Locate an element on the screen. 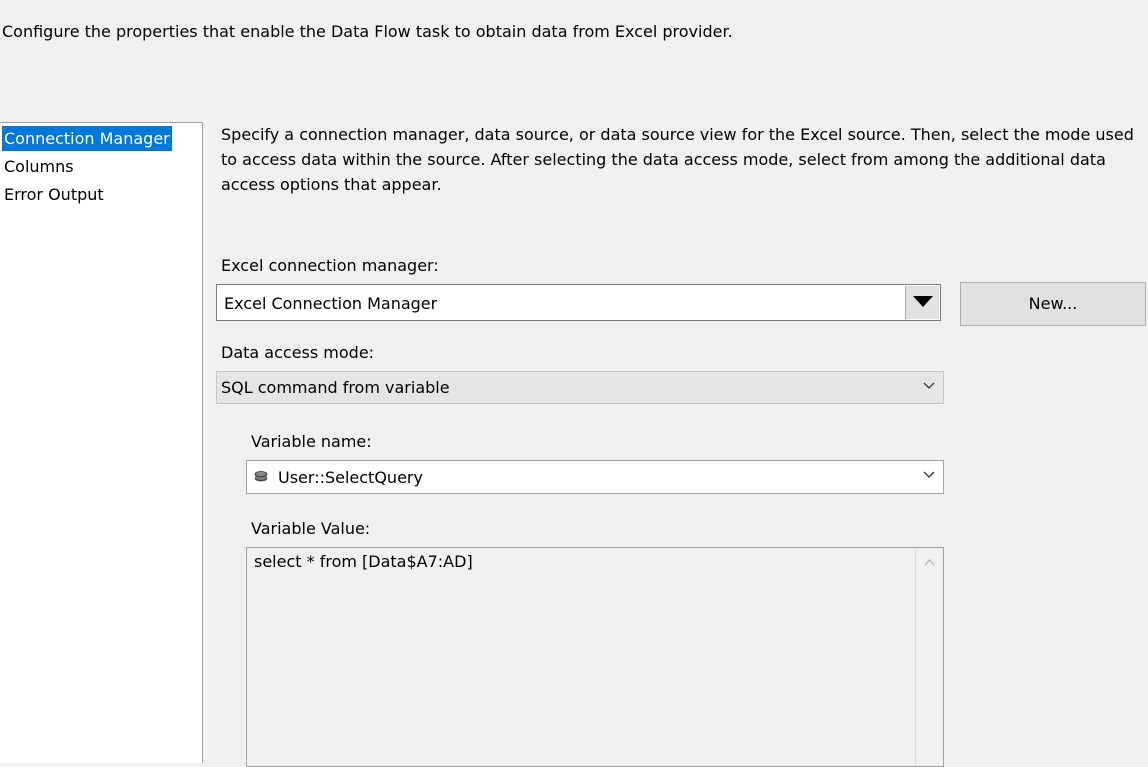 The height and width of the screenshot is (767, 1148). triangle-down-icon is located at coordinates (923, 301).